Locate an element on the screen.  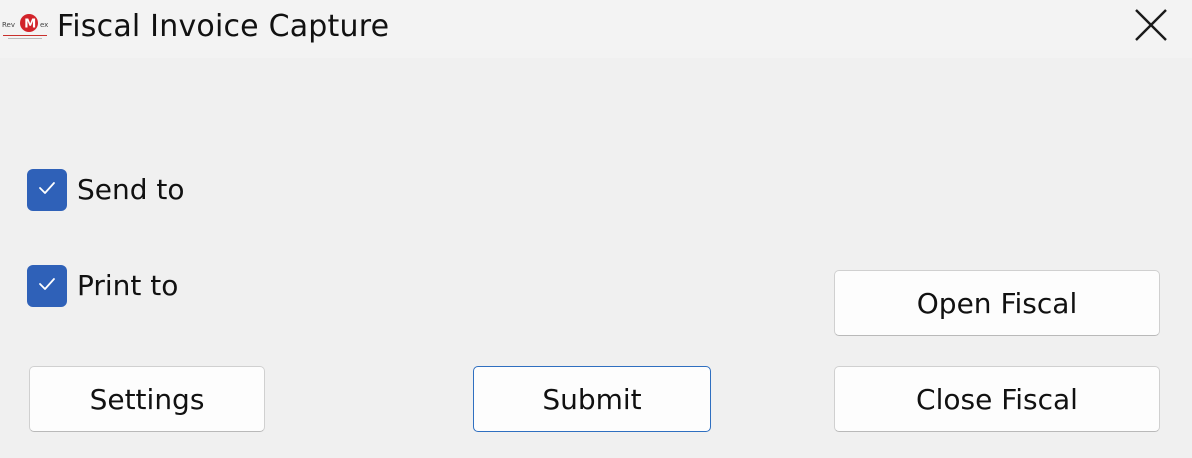
print-to-checkbox: Print to is located at coordinates (102, 286).